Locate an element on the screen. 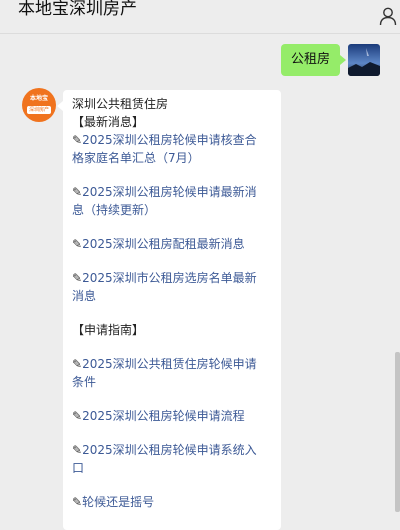 Image resolution: width=400 pixels, height=530 pixels. guide-link-continued: 口 is located at coordinates (172, 468).